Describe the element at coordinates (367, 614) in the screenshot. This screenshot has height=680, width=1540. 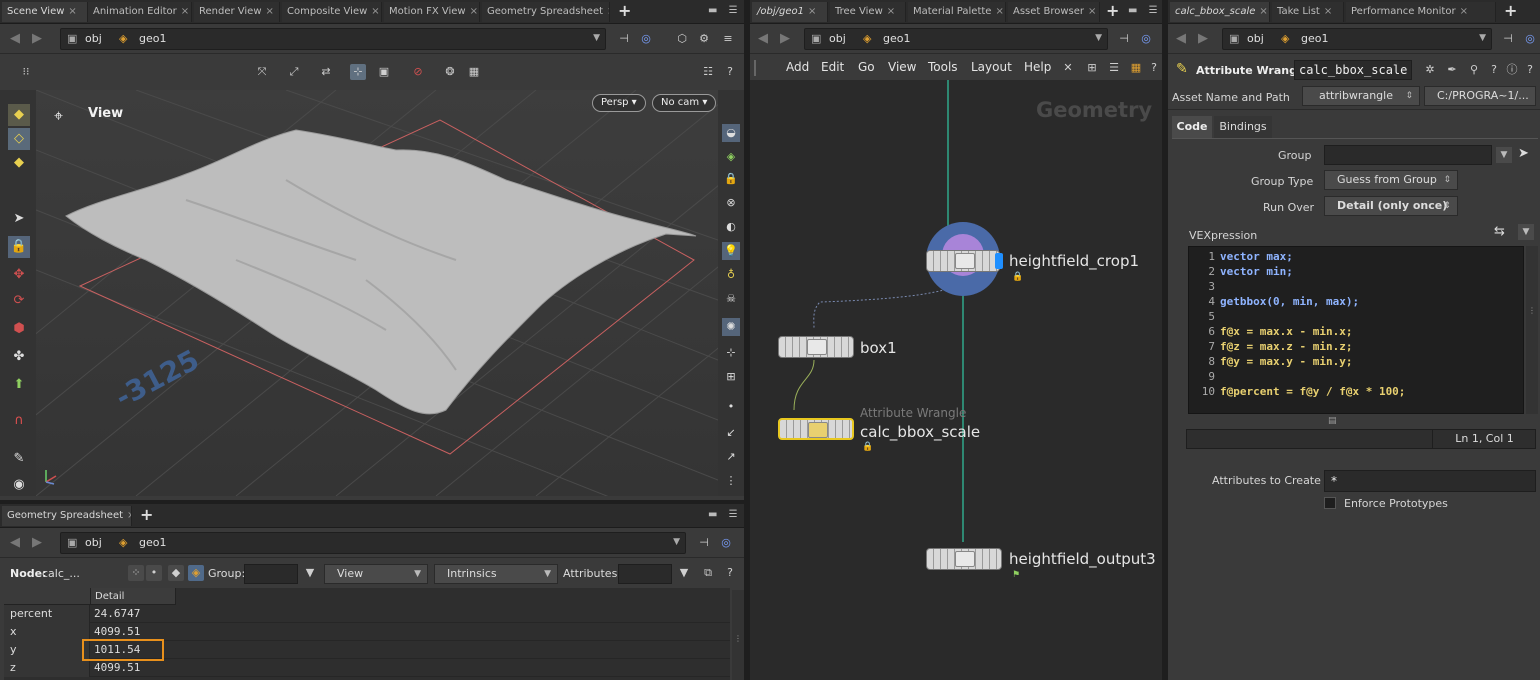
I see `table-row: percent 24.6747` at that location.